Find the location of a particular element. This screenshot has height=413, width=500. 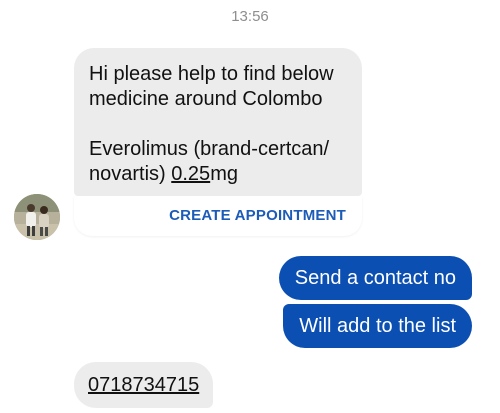

create-appointment-button: CREATE APPOINTMENT is located at coordinates (218, 216).